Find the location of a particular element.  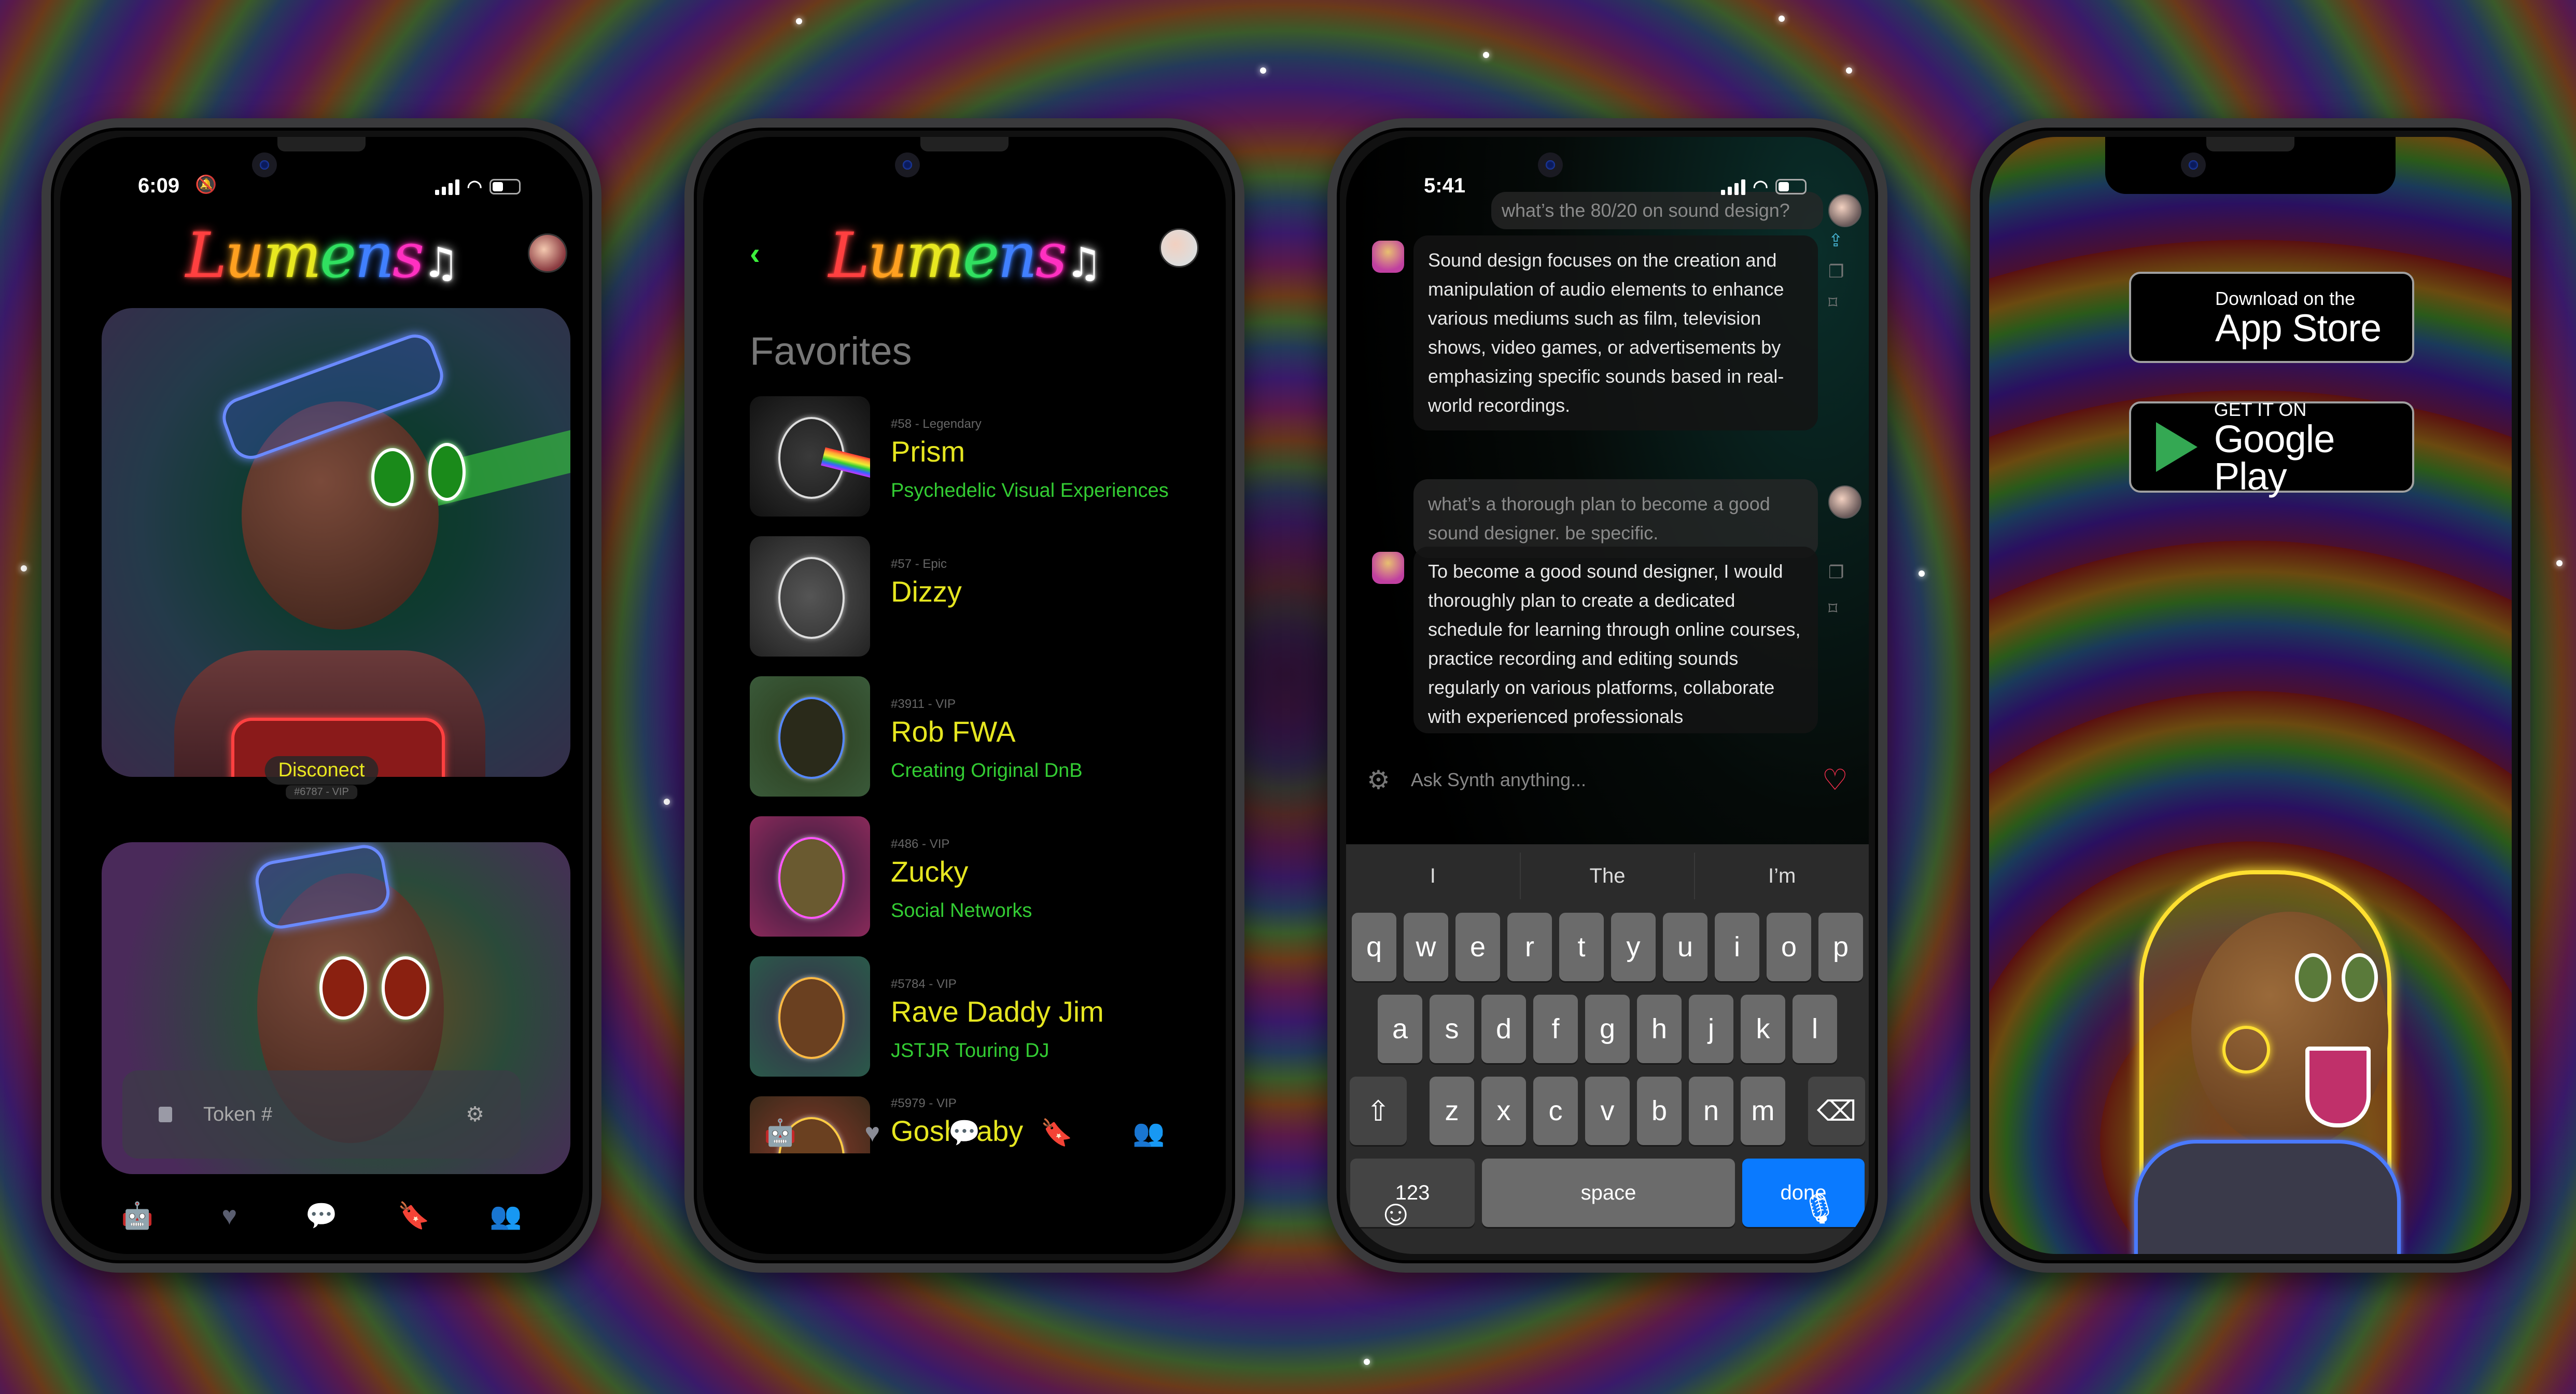

key-l: l is located at coordinates (1815, 1029).